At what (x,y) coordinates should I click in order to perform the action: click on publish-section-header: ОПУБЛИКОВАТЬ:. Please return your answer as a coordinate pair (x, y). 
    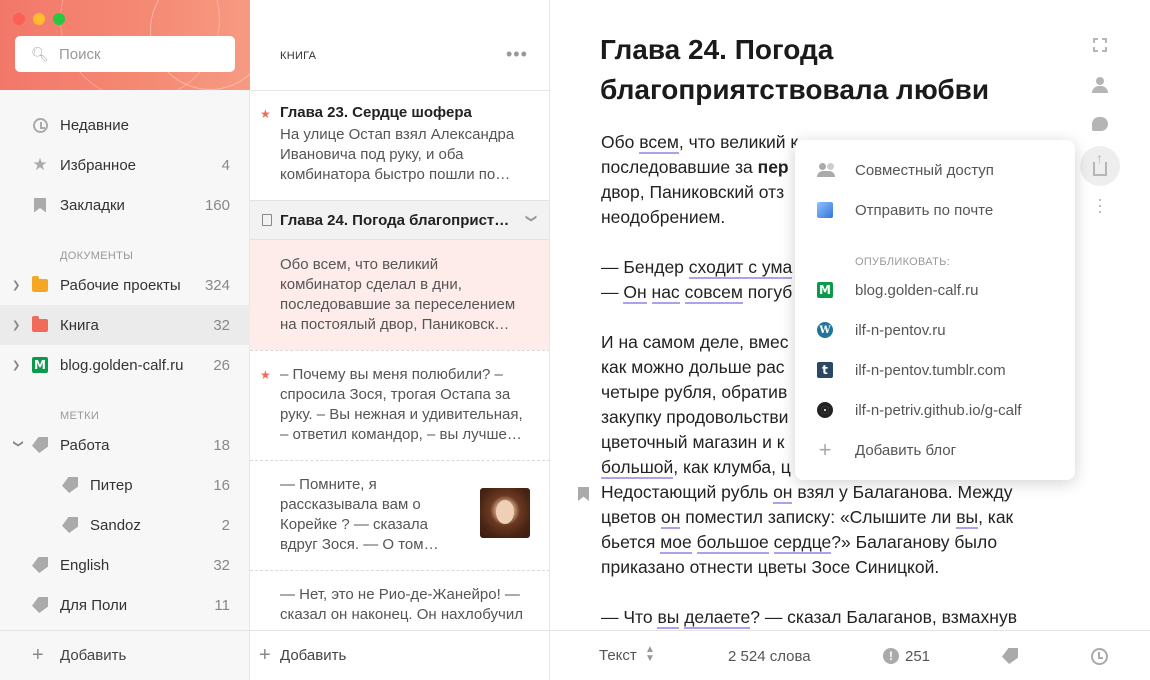
    Looking at the image, I should click on (902, 262).